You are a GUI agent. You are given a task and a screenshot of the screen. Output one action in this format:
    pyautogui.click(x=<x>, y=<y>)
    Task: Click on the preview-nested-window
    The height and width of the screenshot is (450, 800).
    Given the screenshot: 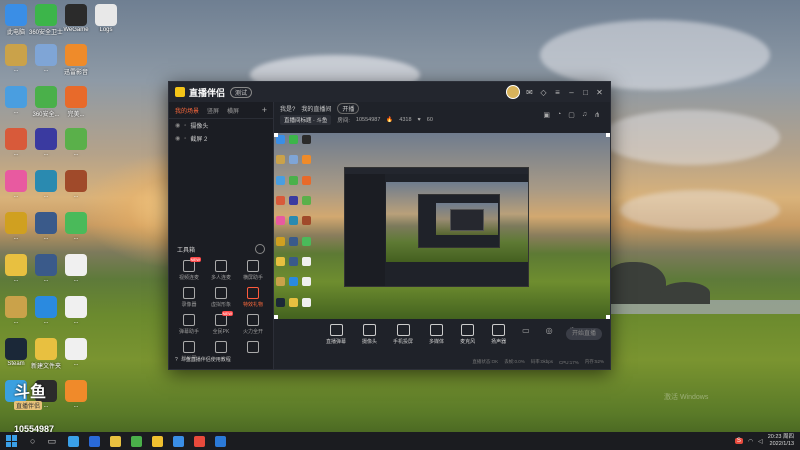 What is the action you would take?
    pyautogui.click(x=436, y=227)
    